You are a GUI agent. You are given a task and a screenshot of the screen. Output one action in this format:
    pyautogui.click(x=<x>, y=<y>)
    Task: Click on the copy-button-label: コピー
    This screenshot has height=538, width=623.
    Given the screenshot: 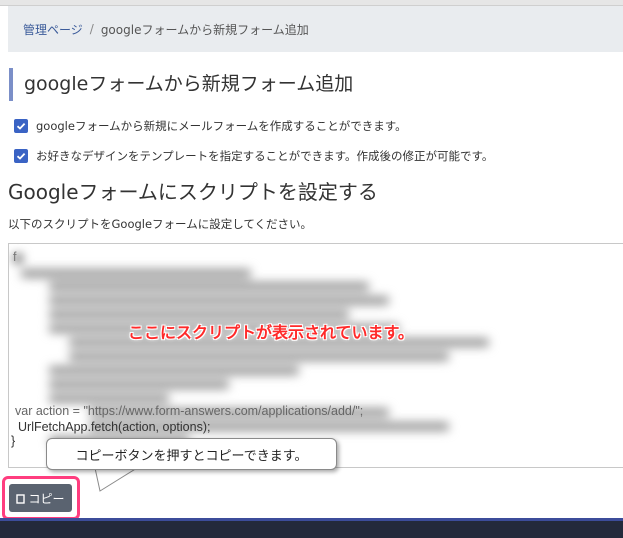 What is the action you would take?
    pyautogui.click(x=46, y=498)
    